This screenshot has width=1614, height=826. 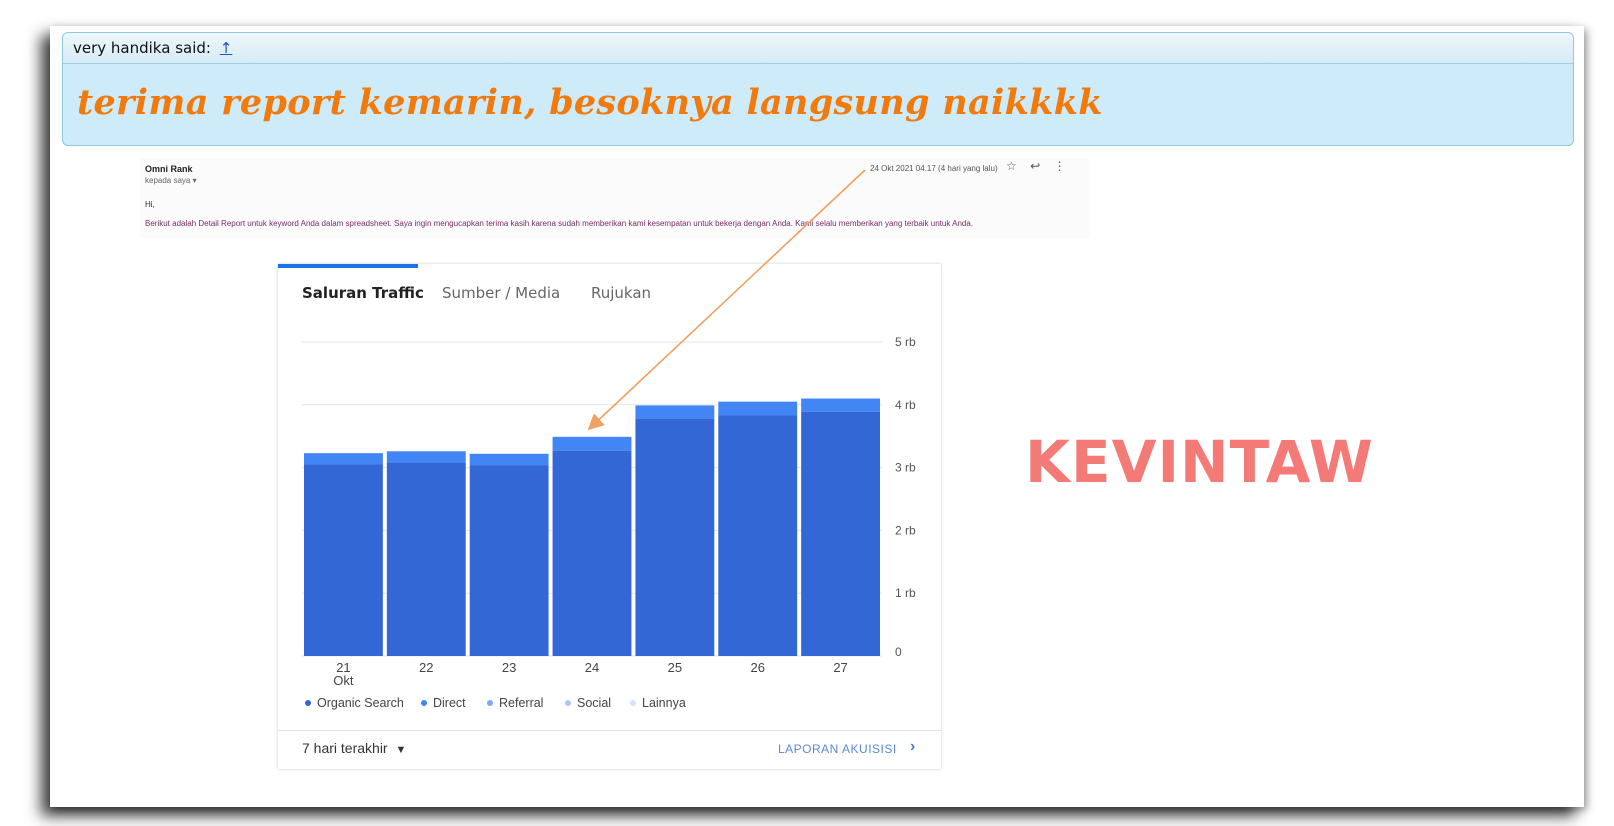 I want to click on y-tick-label: 1 rb, so click(x=905, y=593).